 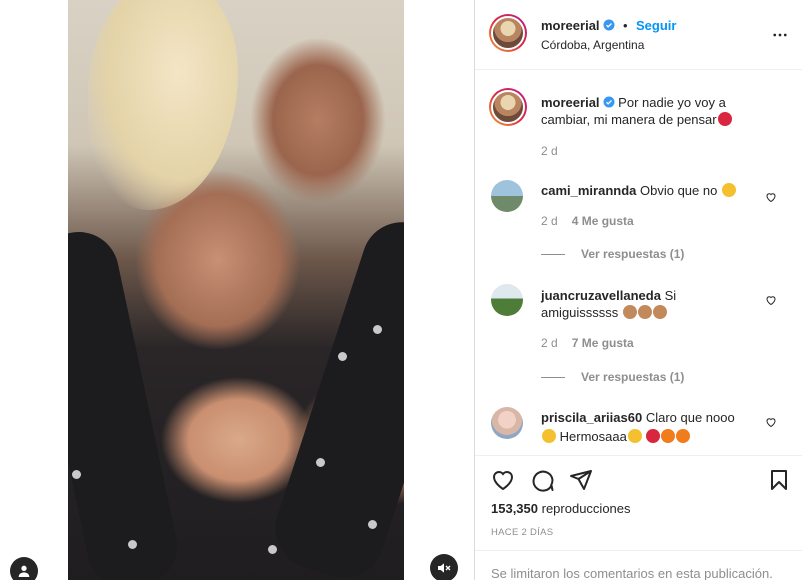 I want to click on comment-meta: 2 d 7 Me gusta, so click(x=587, y=343).